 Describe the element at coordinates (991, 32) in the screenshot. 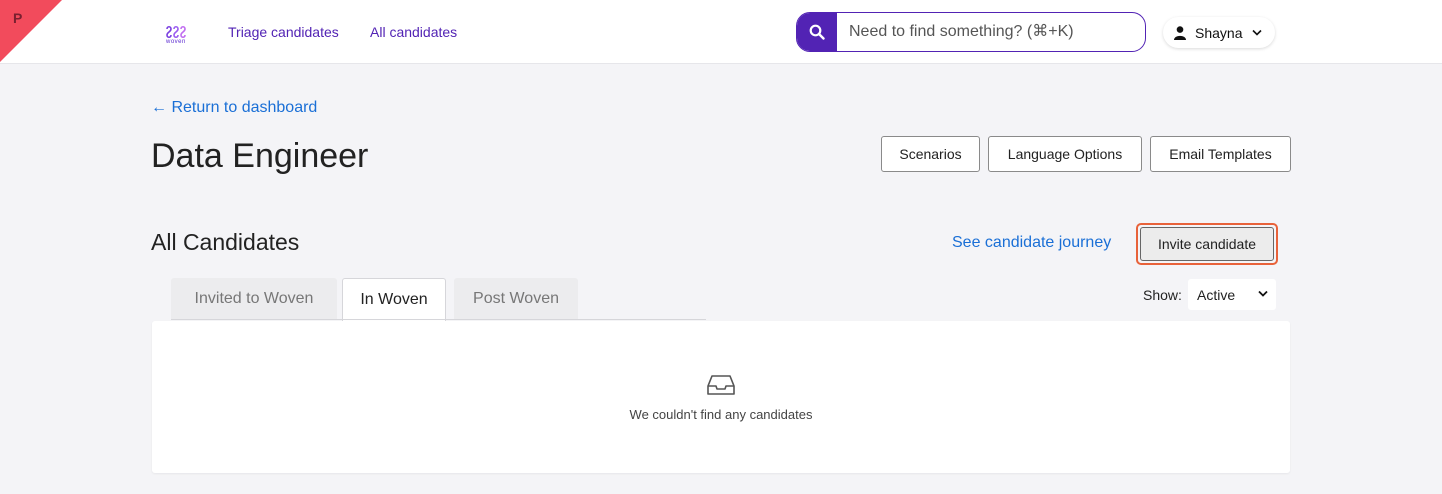

I see `search-input` at that location.